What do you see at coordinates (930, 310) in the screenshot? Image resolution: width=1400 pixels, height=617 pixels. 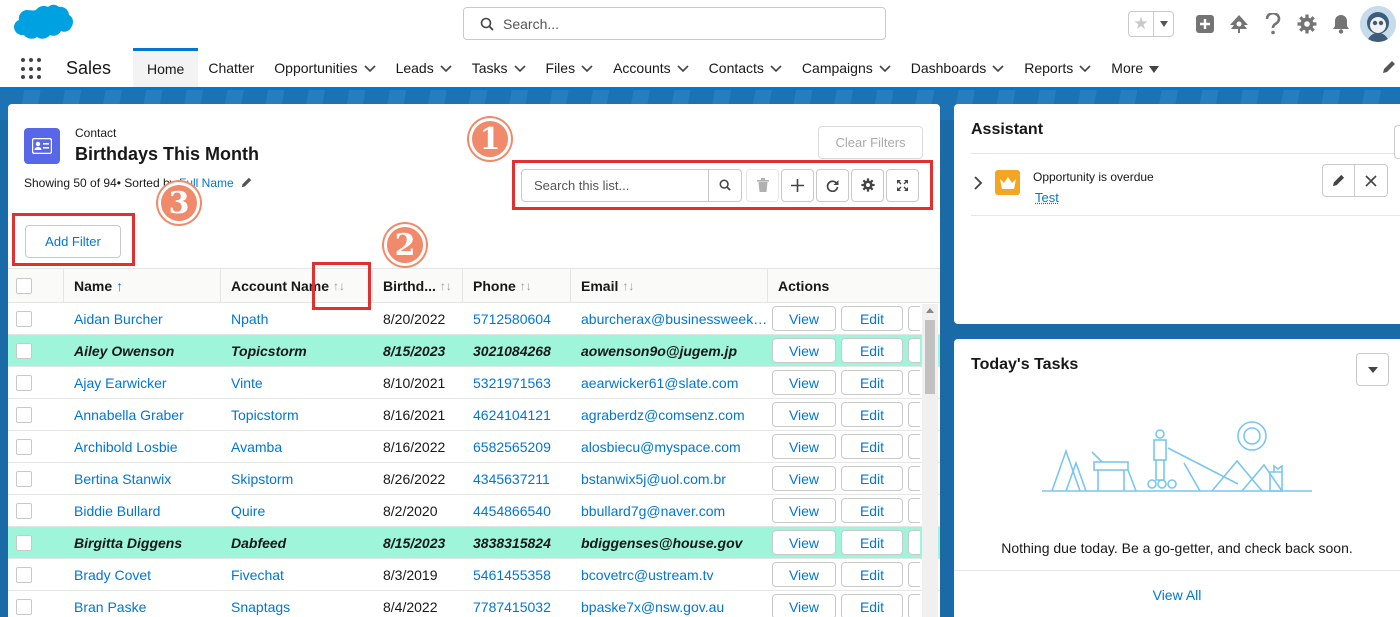 I see `scroll-up-arrow-icon` at bounding box center [930, 310].